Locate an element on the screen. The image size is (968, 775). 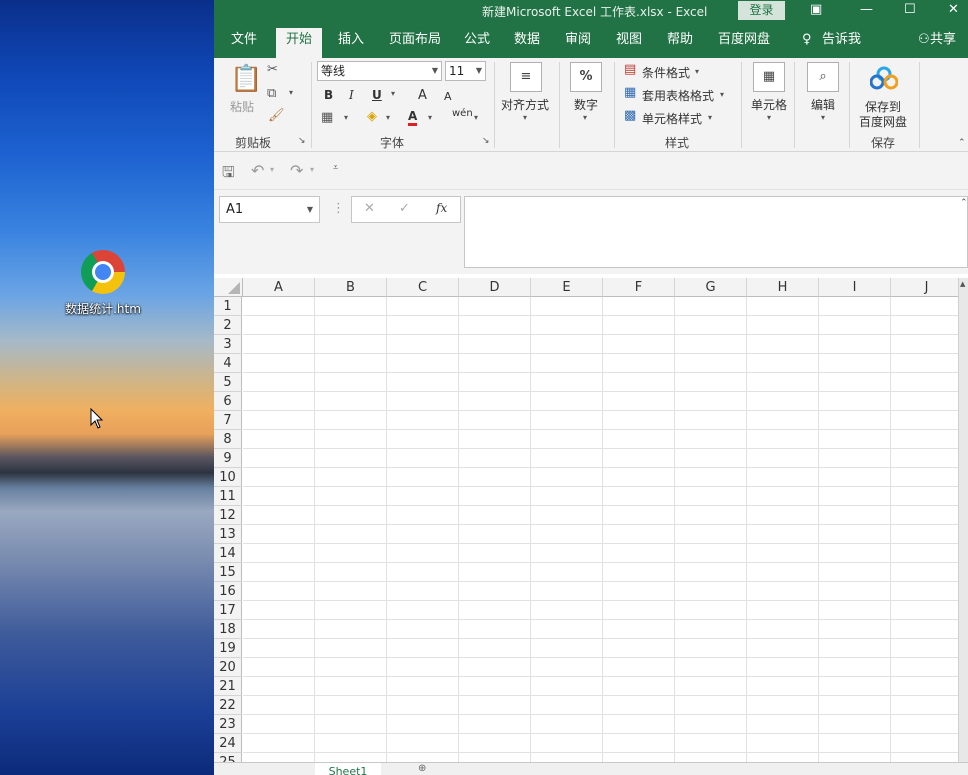
scroll-up-icon: ▲ is located at coordinates (962, 284).